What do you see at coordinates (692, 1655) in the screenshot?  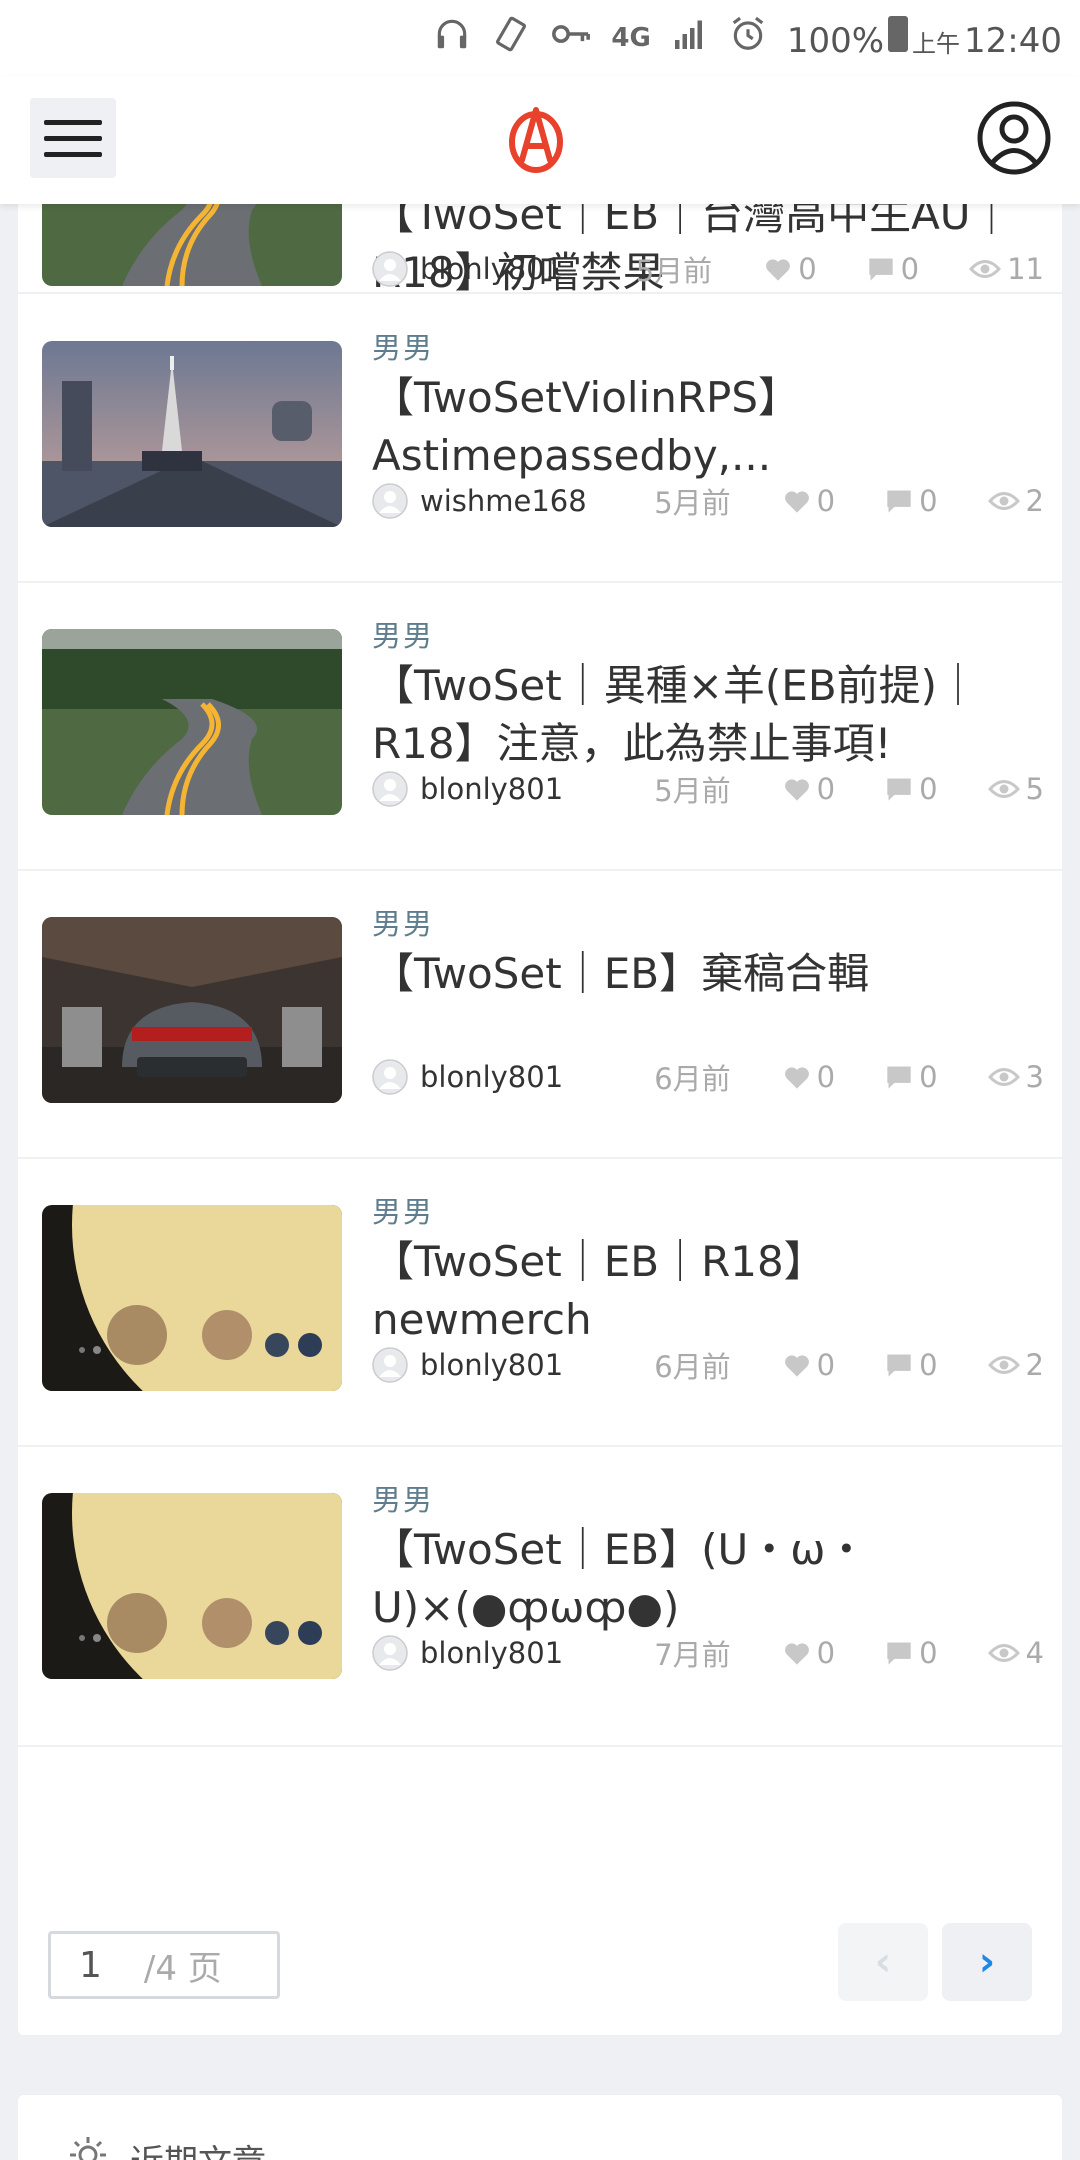 I see `post-time: 7月前` at bounding box center [692, 1655].